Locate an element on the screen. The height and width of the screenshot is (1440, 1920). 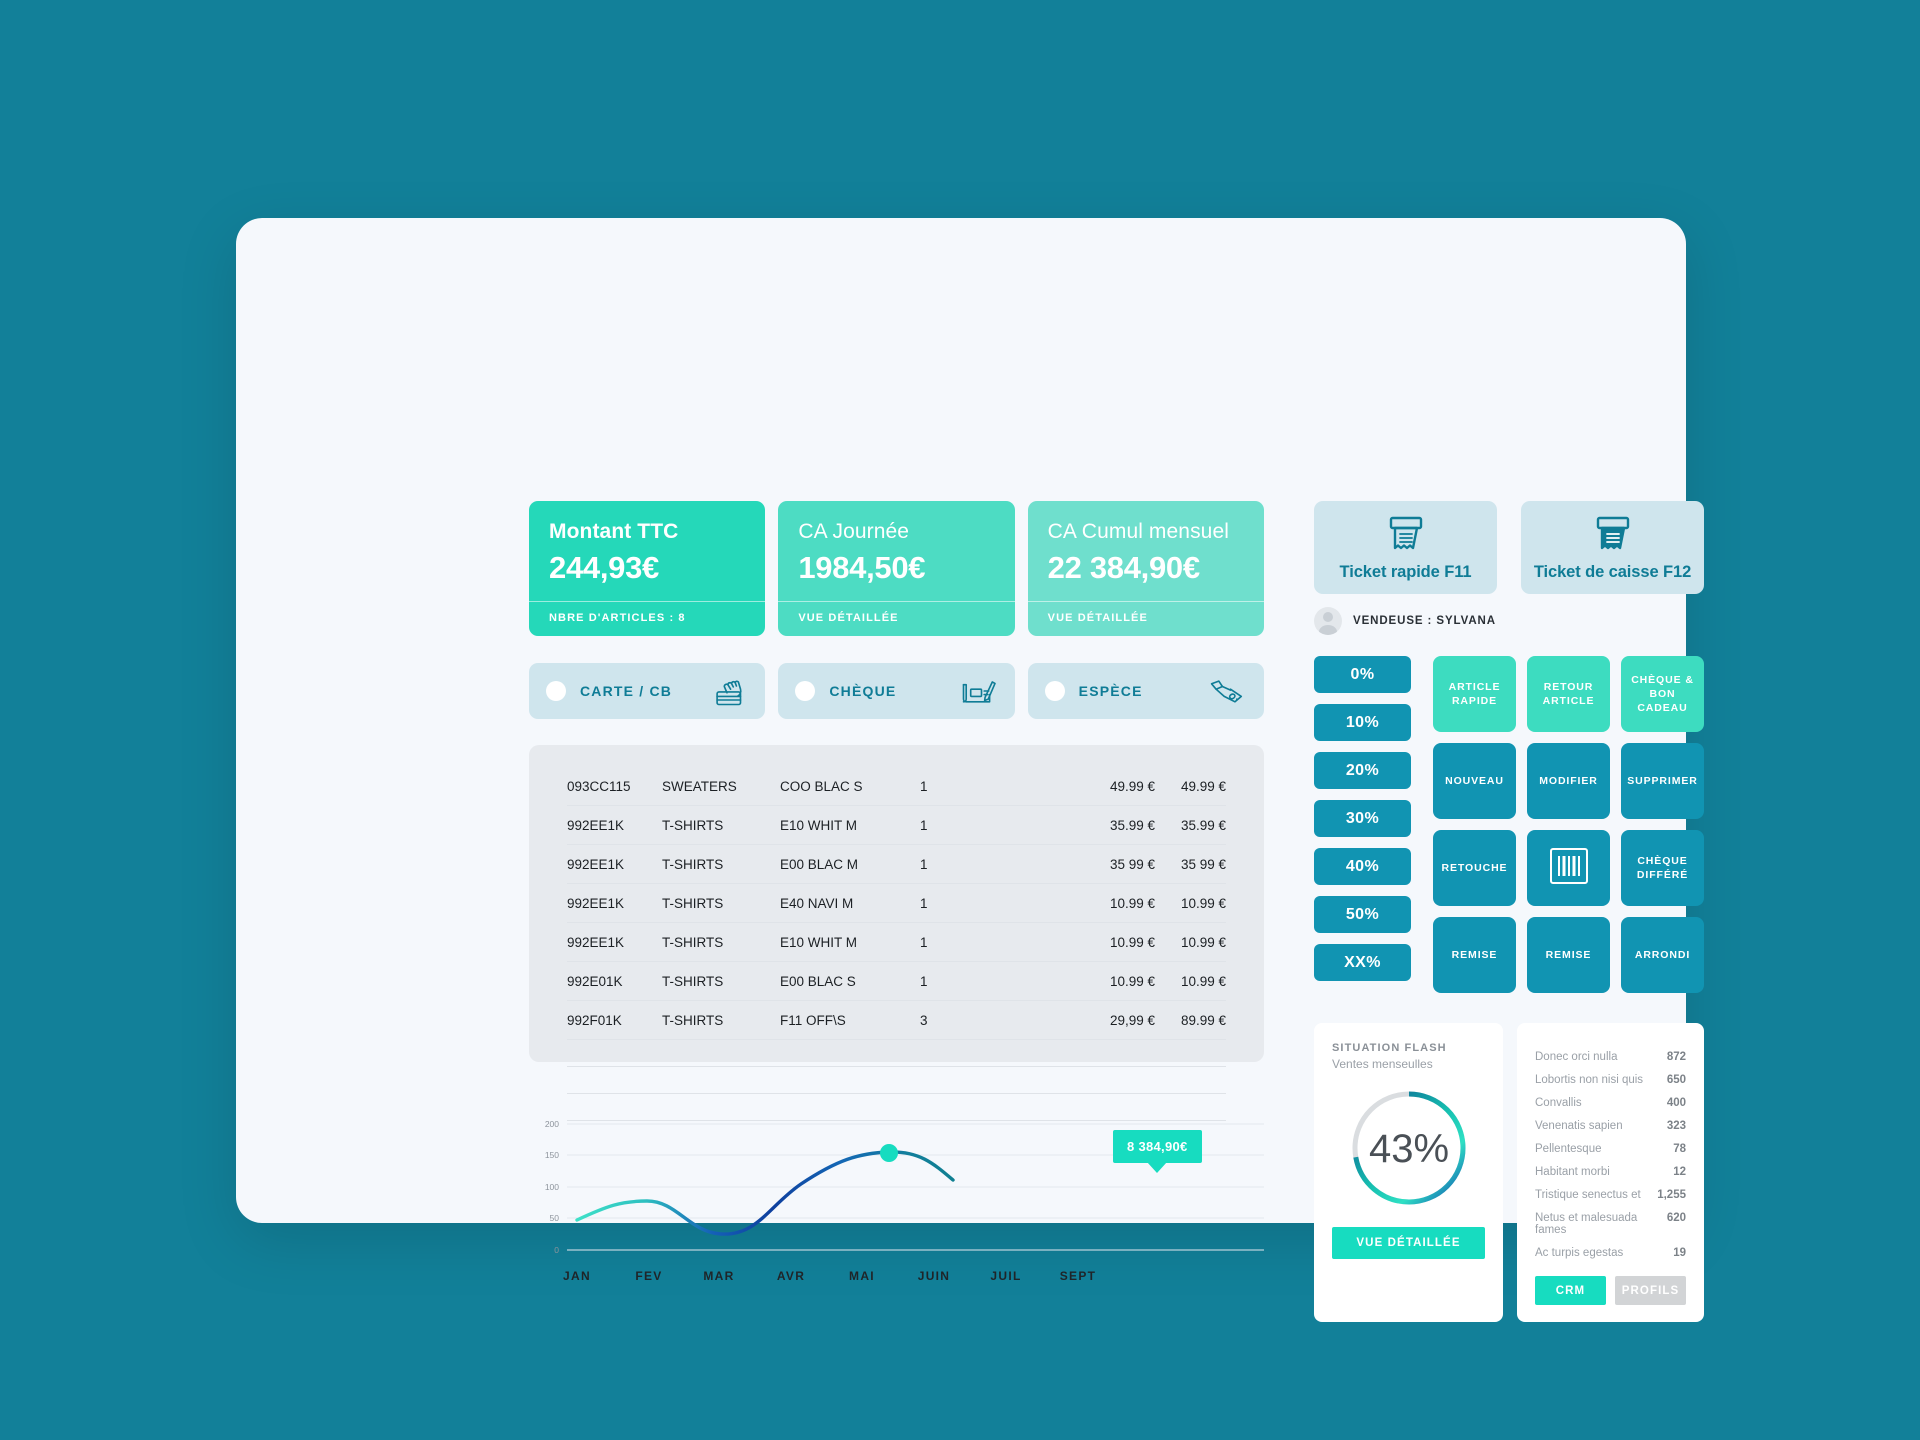
crm-button: CRM is located at coordinates (1570, 1290).